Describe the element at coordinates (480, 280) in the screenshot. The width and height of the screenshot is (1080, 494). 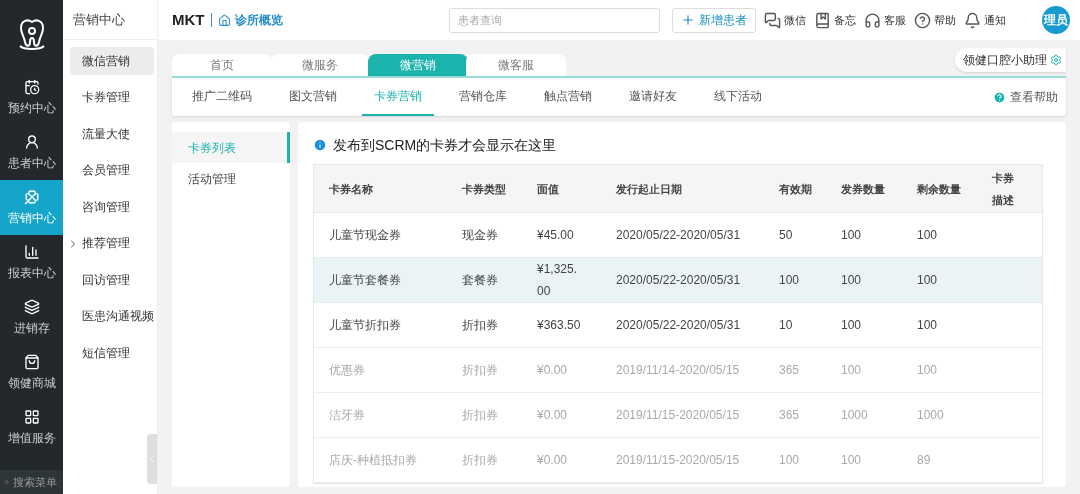
I see `table-cell-text: 套餐券` at that location.